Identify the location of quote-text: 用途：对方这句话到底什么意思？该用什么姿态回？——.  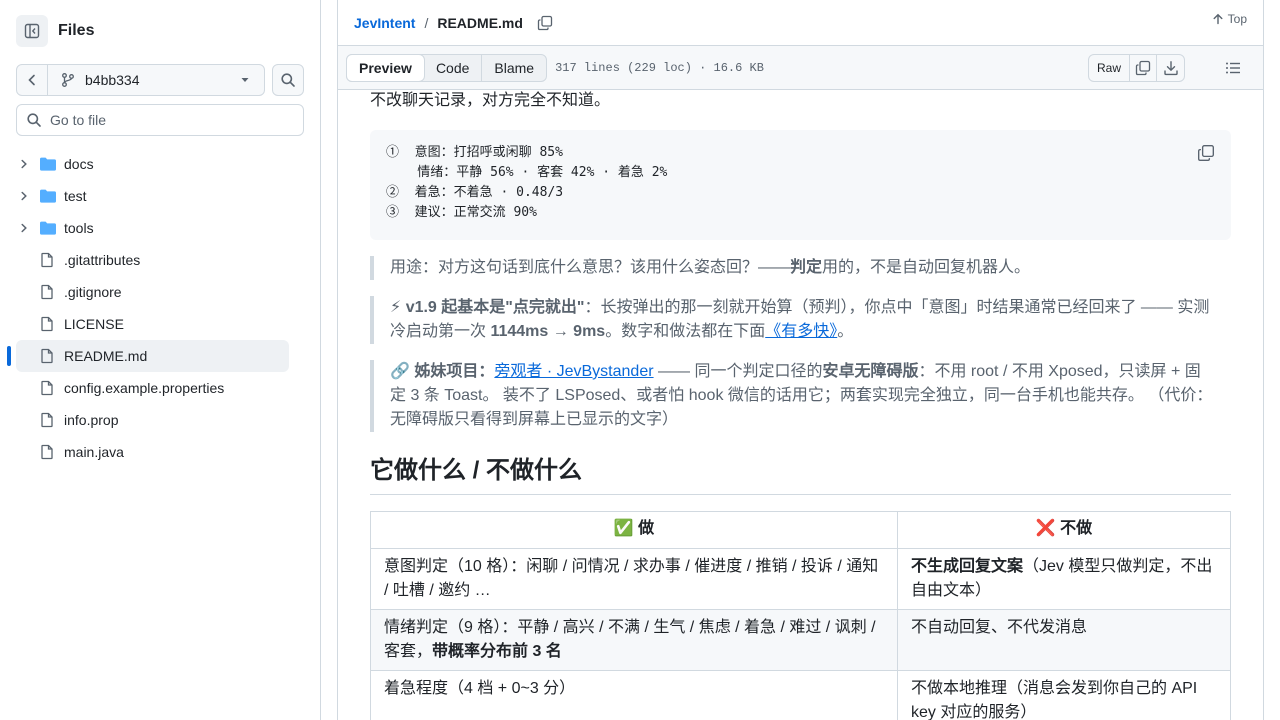
(590, 267).